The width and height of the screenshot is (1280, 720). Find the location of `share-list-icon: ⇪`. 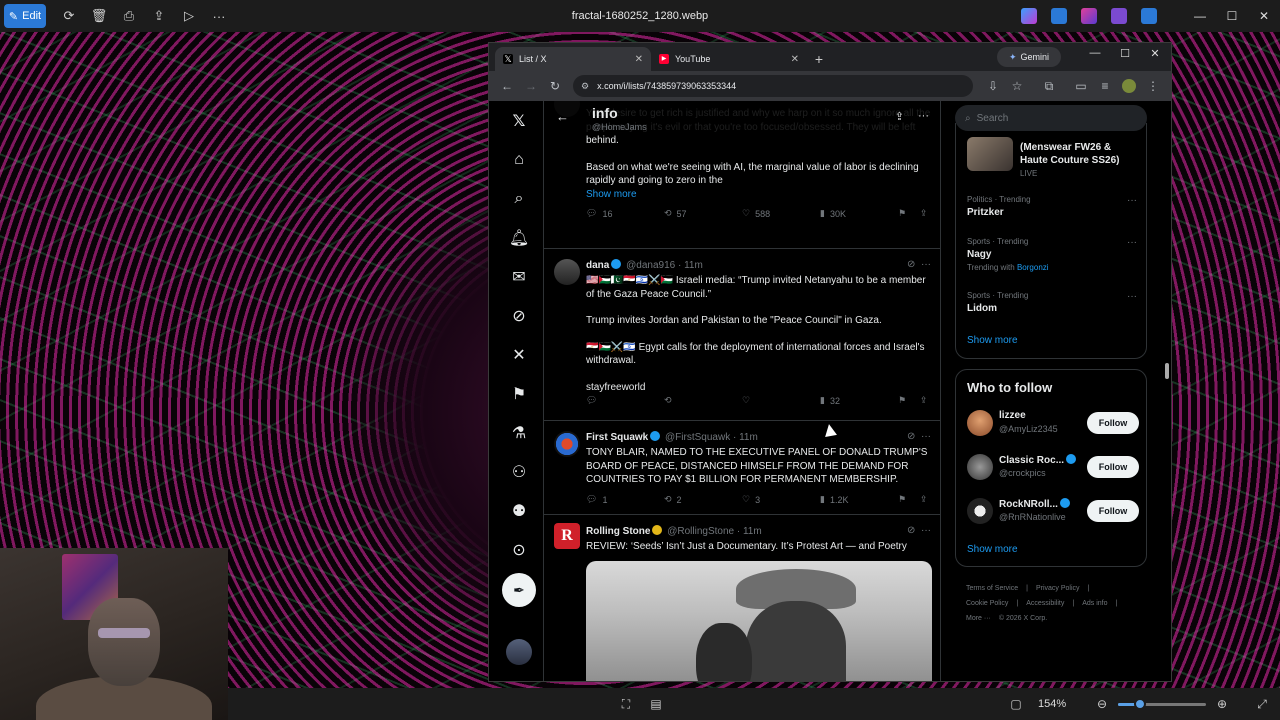

share-list-icon: ⇪ is located at coordinates (899, 116).